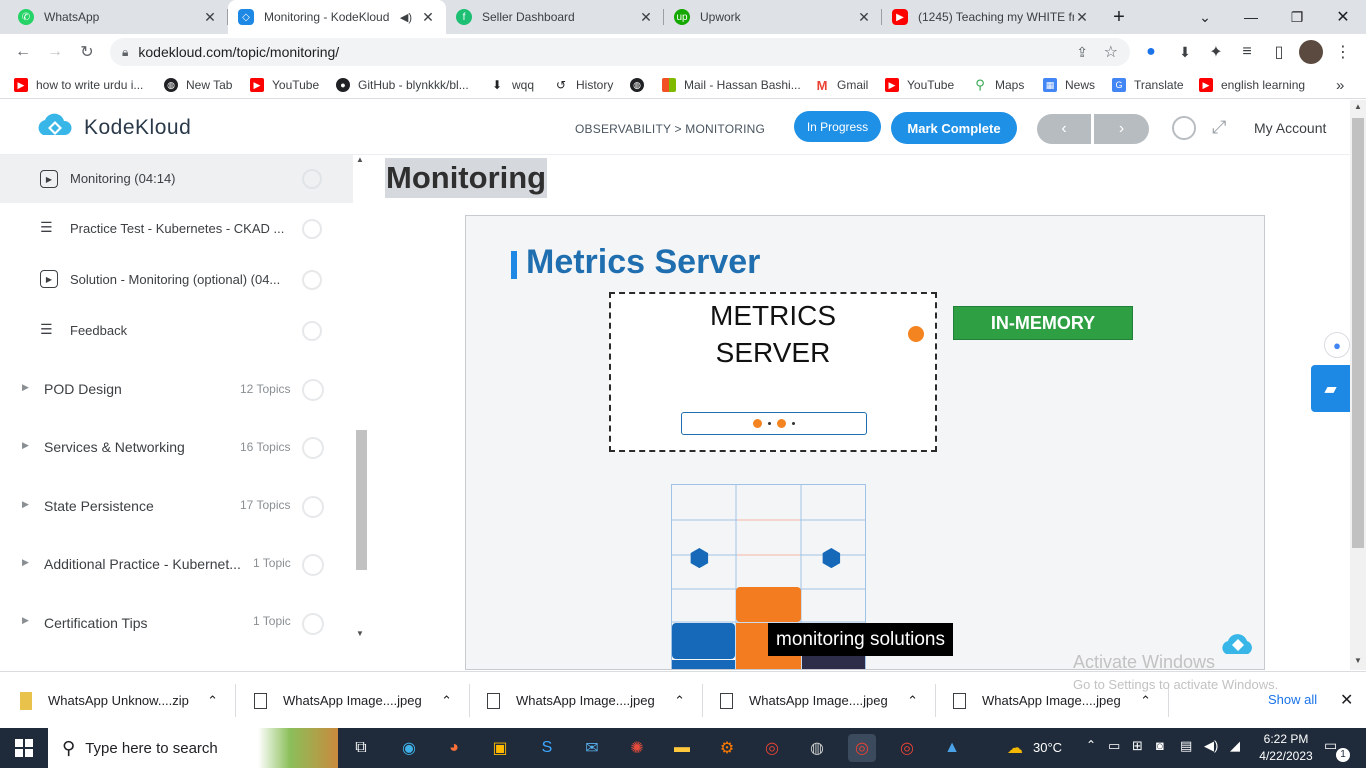  What do you see at coordinates (55, 52) in the screenshot?
I see `forward-button: →` at bounding box center [55, 52].